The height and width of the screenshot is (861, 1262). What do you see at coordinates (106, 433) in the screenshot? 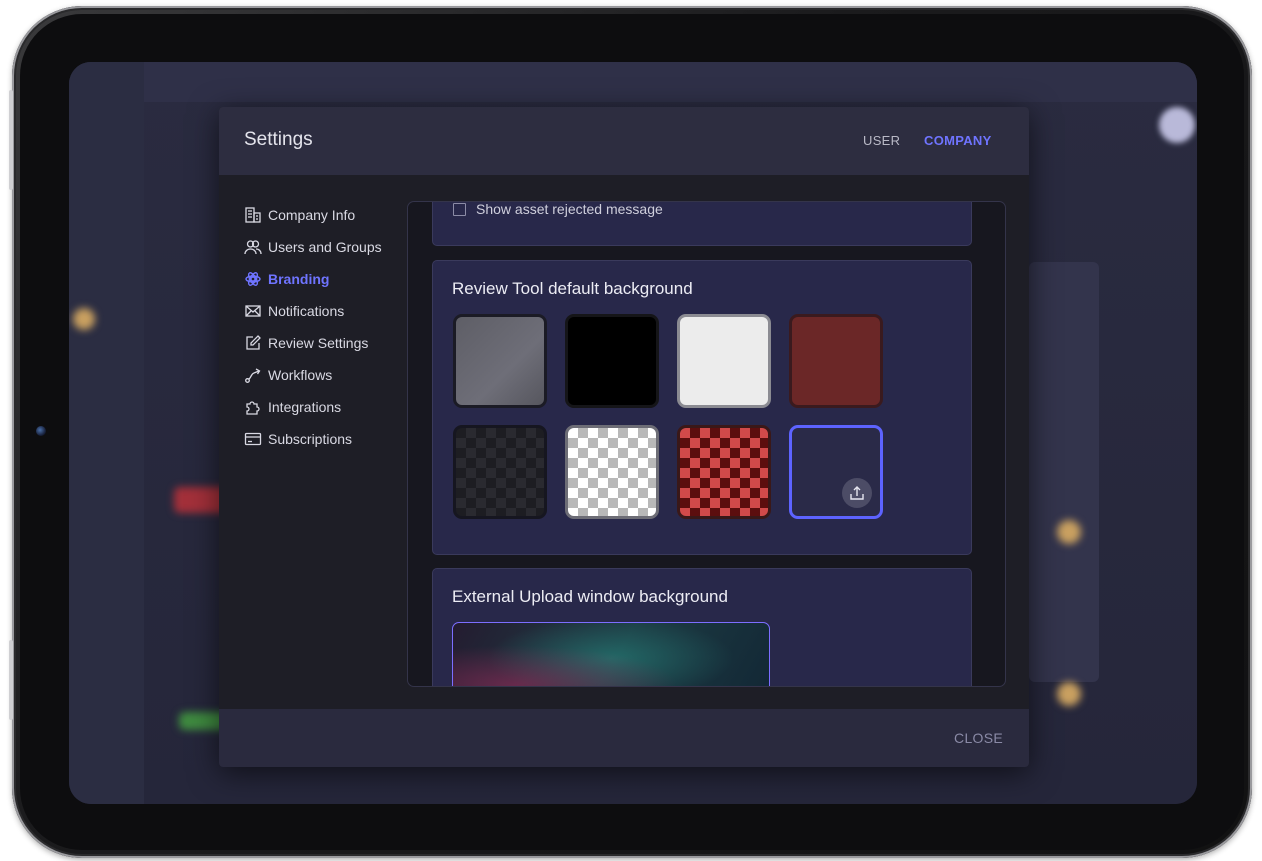
I see `background-sidebar` at bounding box center [106, 433].